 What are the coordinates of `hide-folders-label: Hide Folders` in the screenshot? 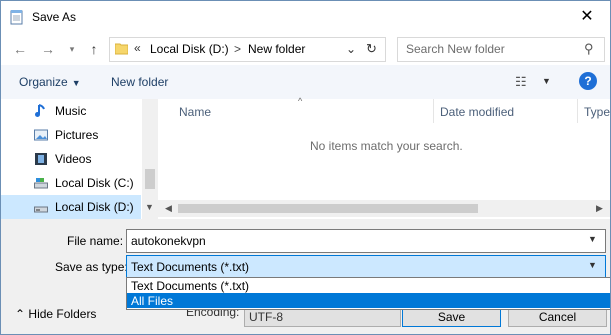 It's located at (62, 314).